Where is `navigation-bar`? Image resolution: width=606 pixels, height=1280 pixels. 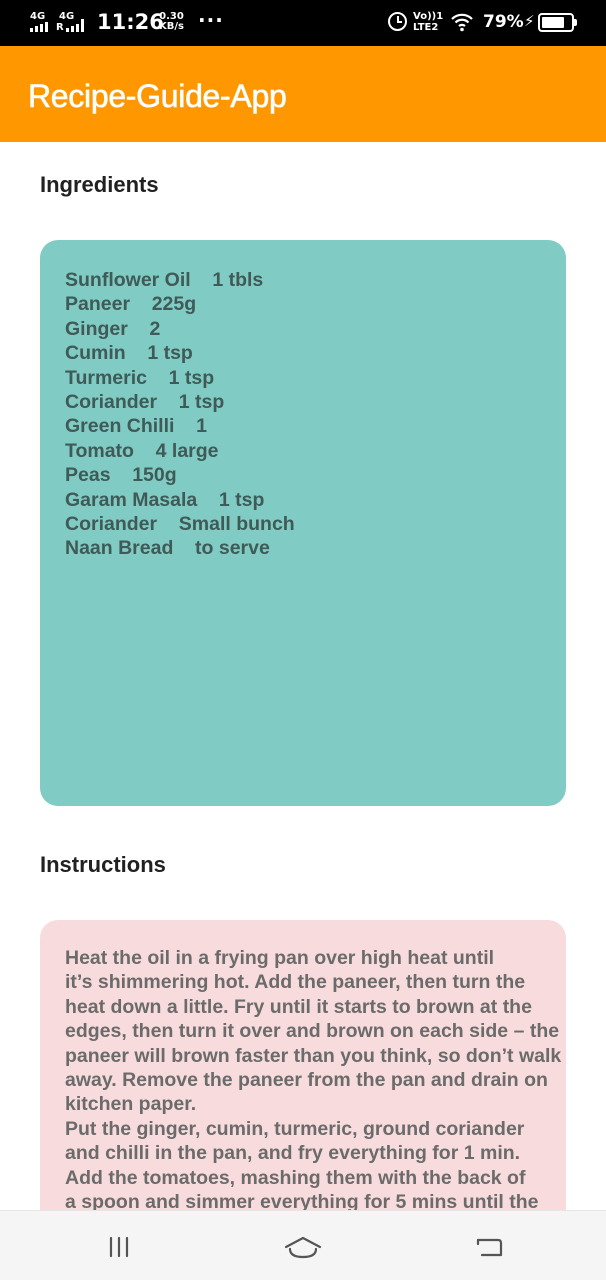 navigation-bar is located at coordinates (303, 1245).